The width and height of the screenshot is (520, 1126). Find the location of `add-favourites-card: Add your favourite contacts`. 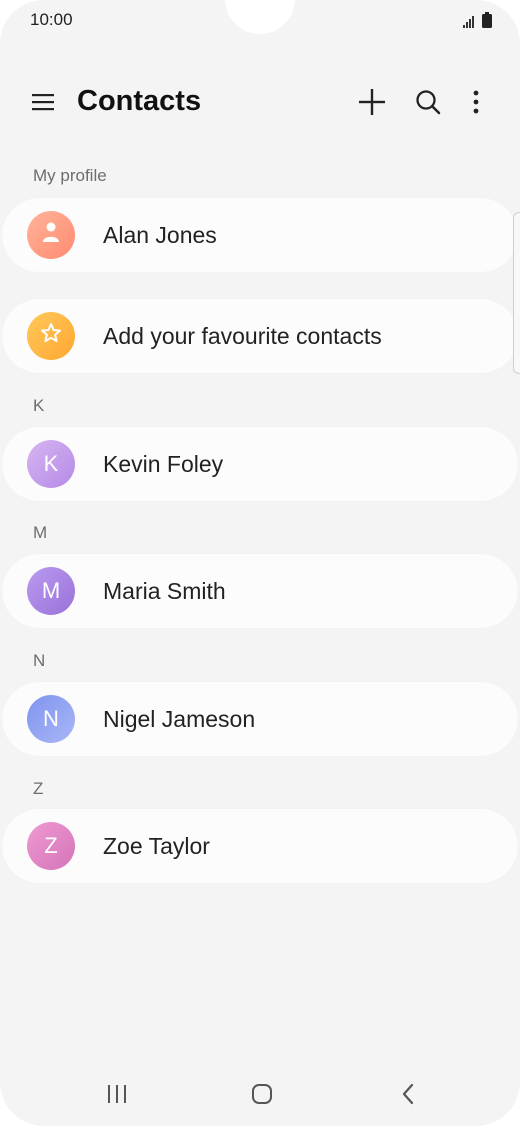

add-favourites-card: Add your favourite contacts is located at coordinates (260, 336).